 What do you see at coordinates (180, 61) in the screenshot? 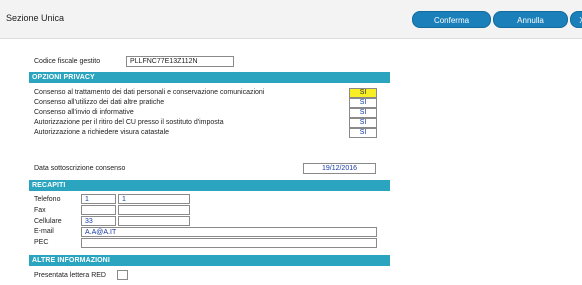
I see `codice-fiscale-field: PLLFNC77E13Z112N` at bounding box center [180, 61].